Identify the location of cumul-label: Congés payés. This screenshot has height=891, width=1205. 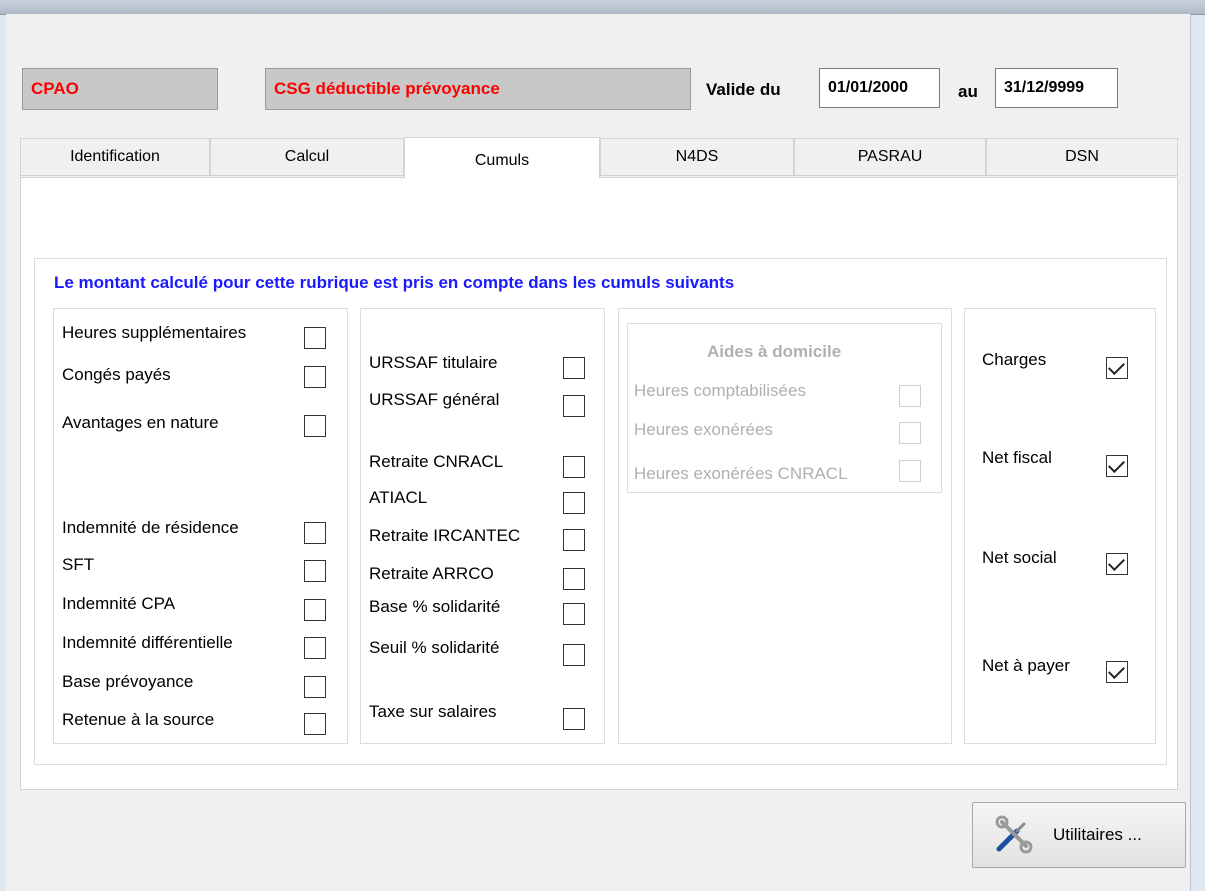
(116, 374).